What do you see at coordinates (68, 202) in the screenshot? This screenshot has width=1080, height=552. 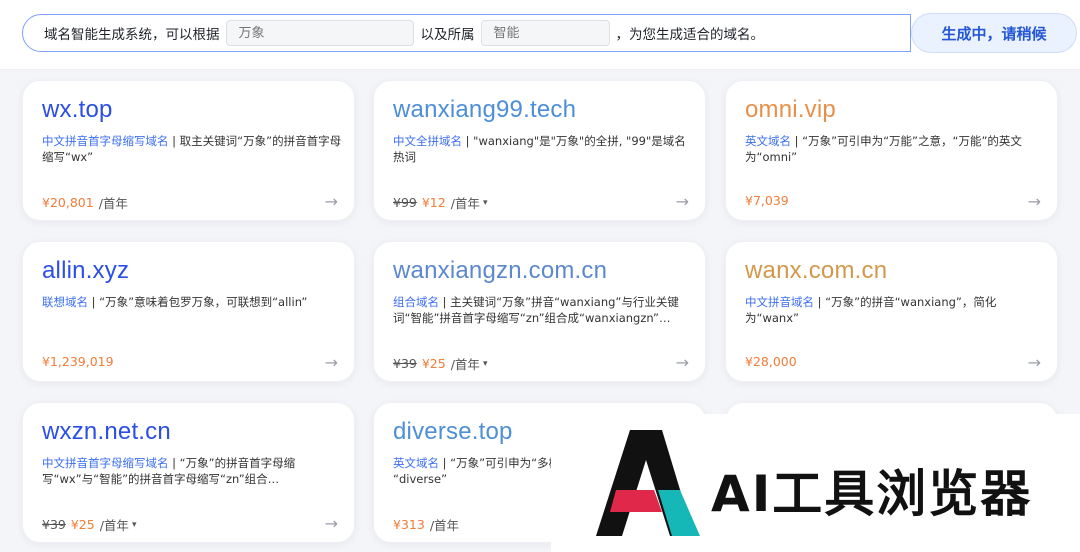 I see `price: ¥20,801` at bounding box center [68, 202].